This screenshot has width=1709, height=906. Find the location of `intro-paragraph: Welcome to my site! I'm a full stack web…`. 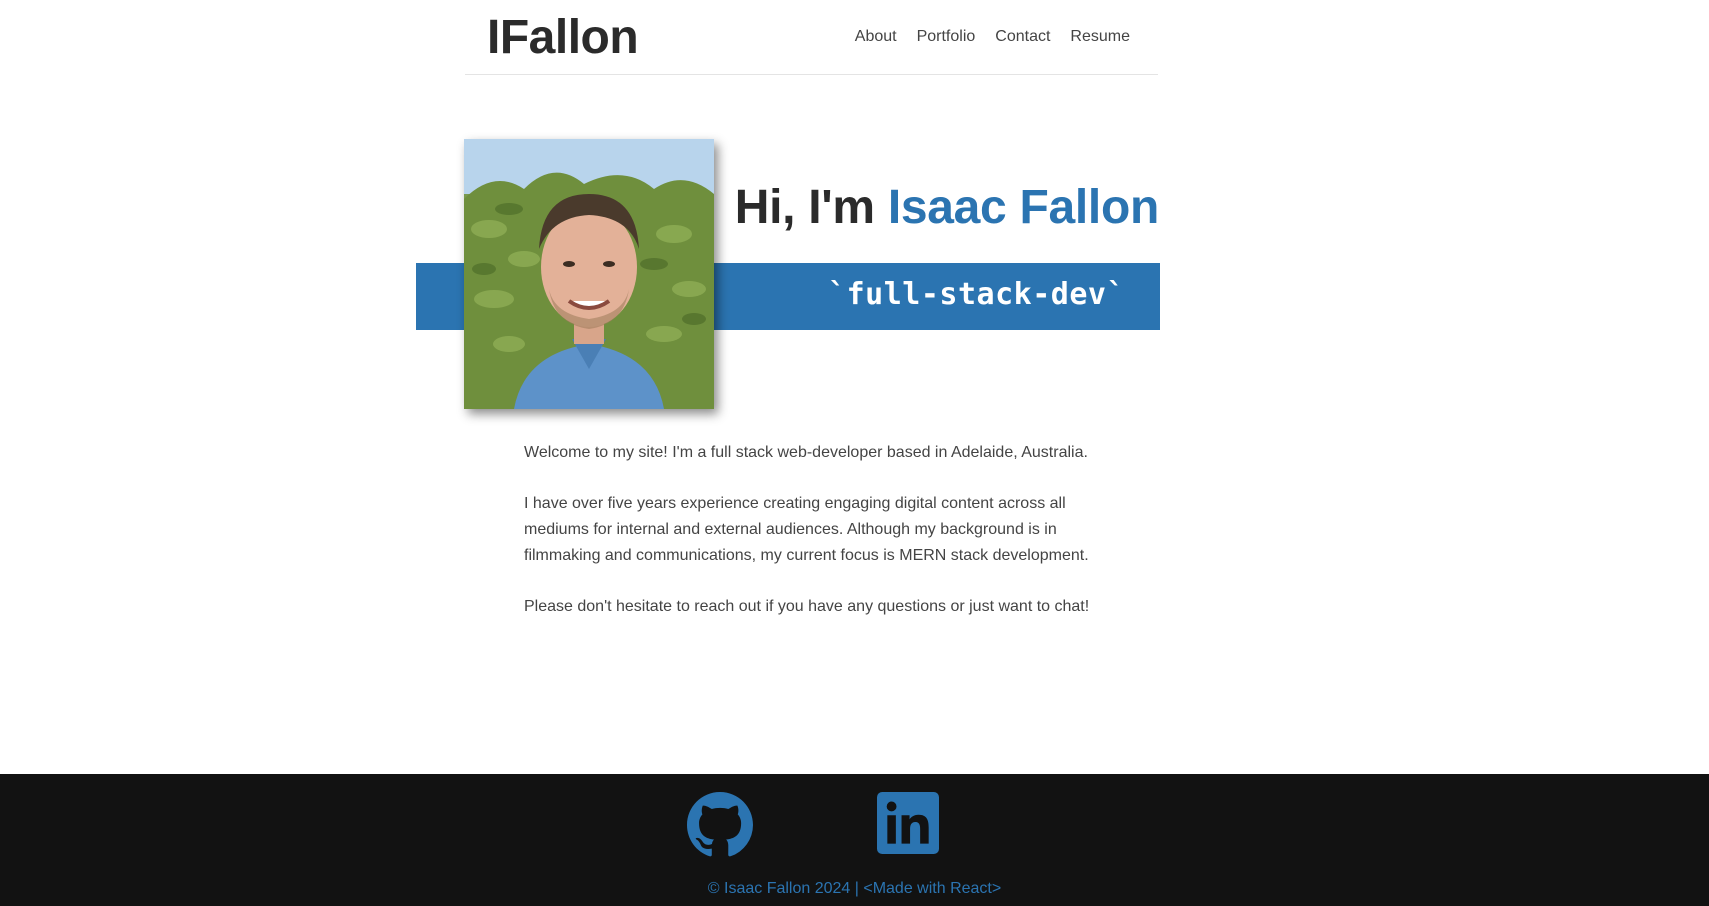

intro-paragraph: Welcome to my site! I'm a full stack web… is located at coordinates (806, 452).